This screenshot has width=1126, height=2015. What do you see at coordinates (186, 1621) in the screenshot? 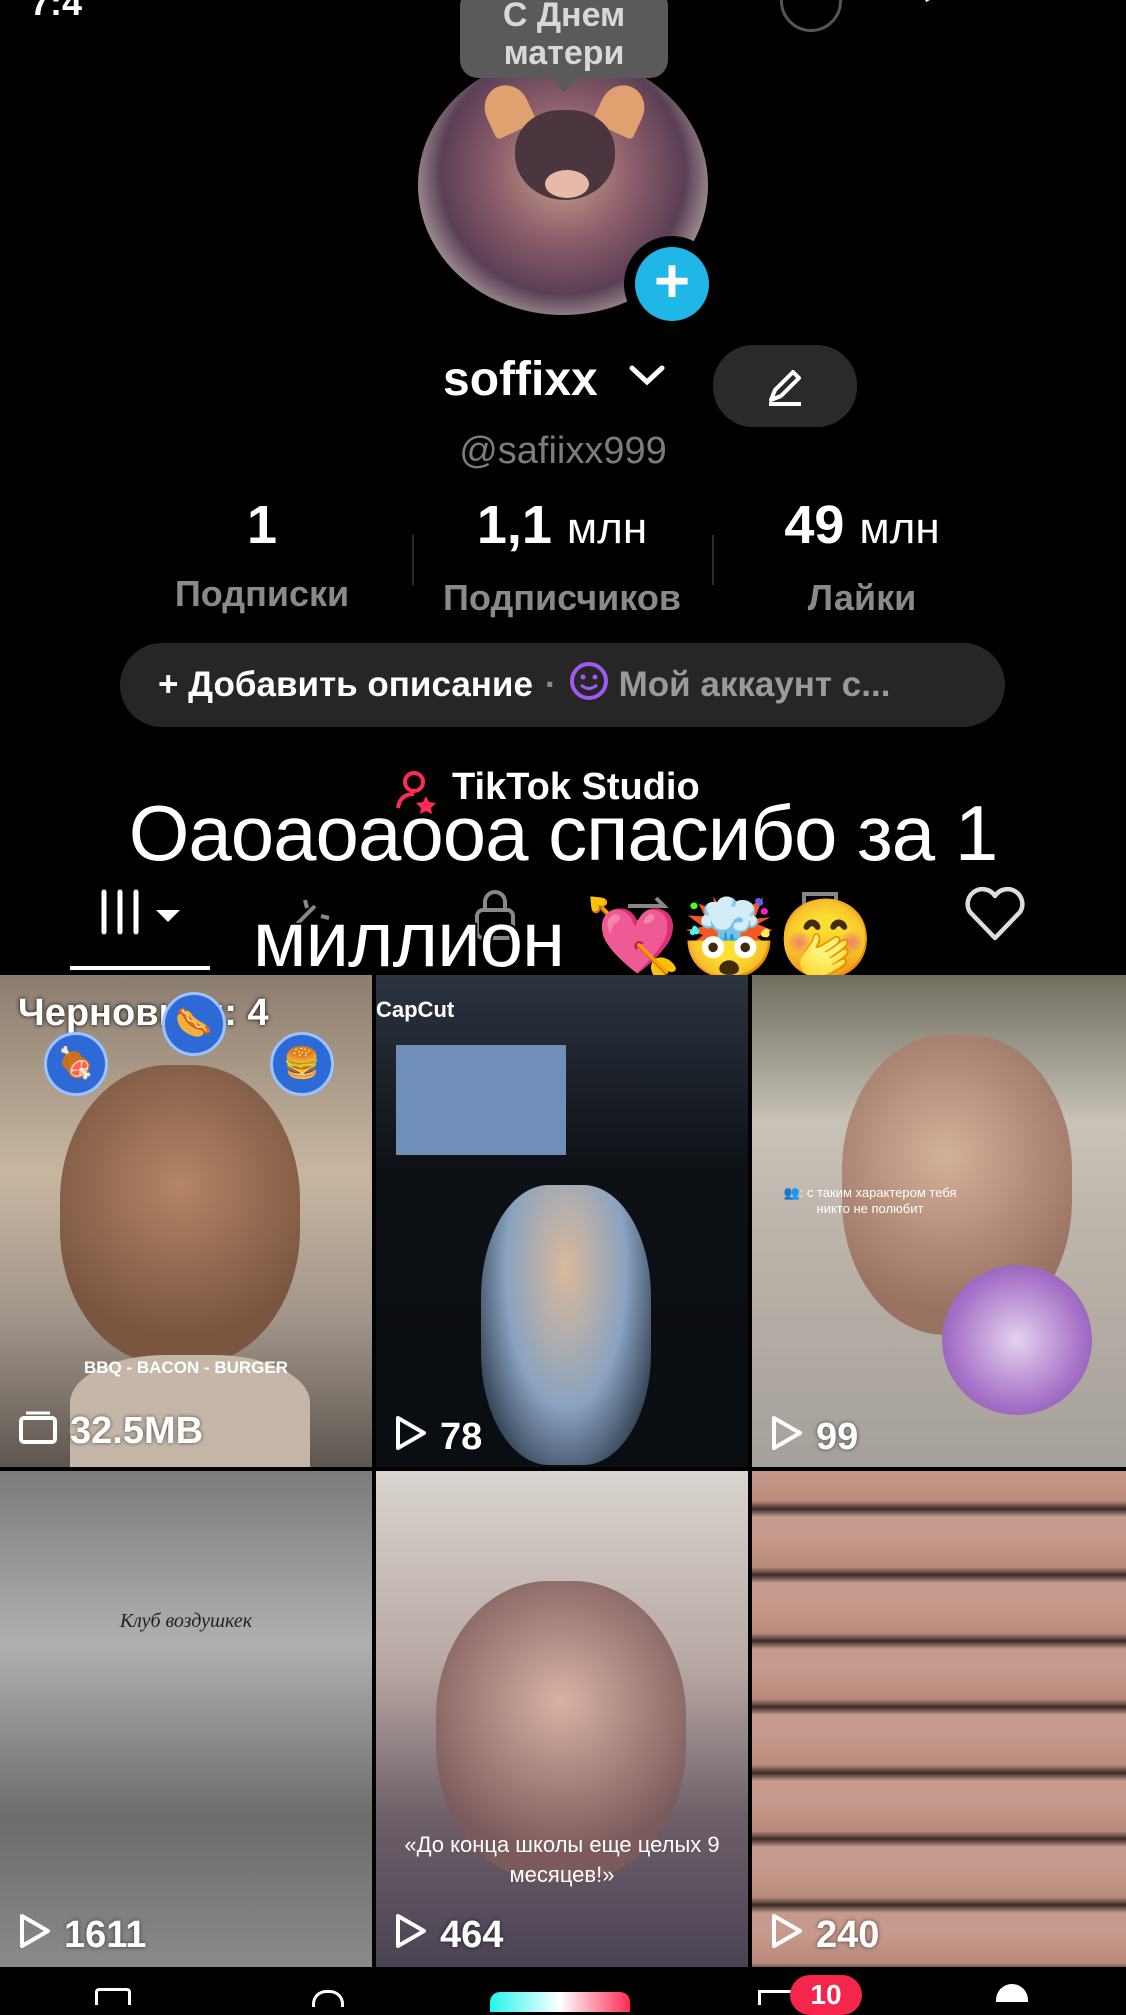
I see `tile4-caption: Клуб воздушкек` at bounding box center [186, 1621].